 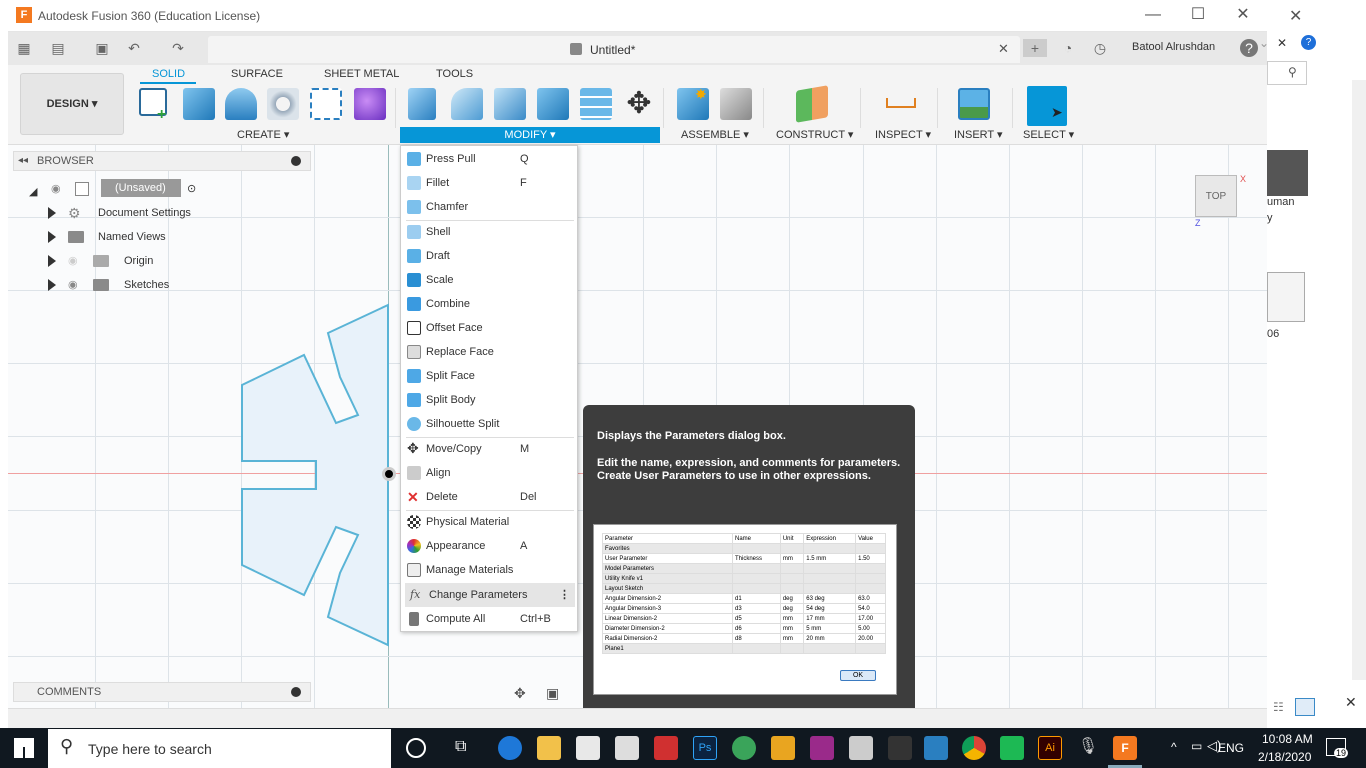 I want to click on look-at-icon: ▣, so click(x=552, y=693).